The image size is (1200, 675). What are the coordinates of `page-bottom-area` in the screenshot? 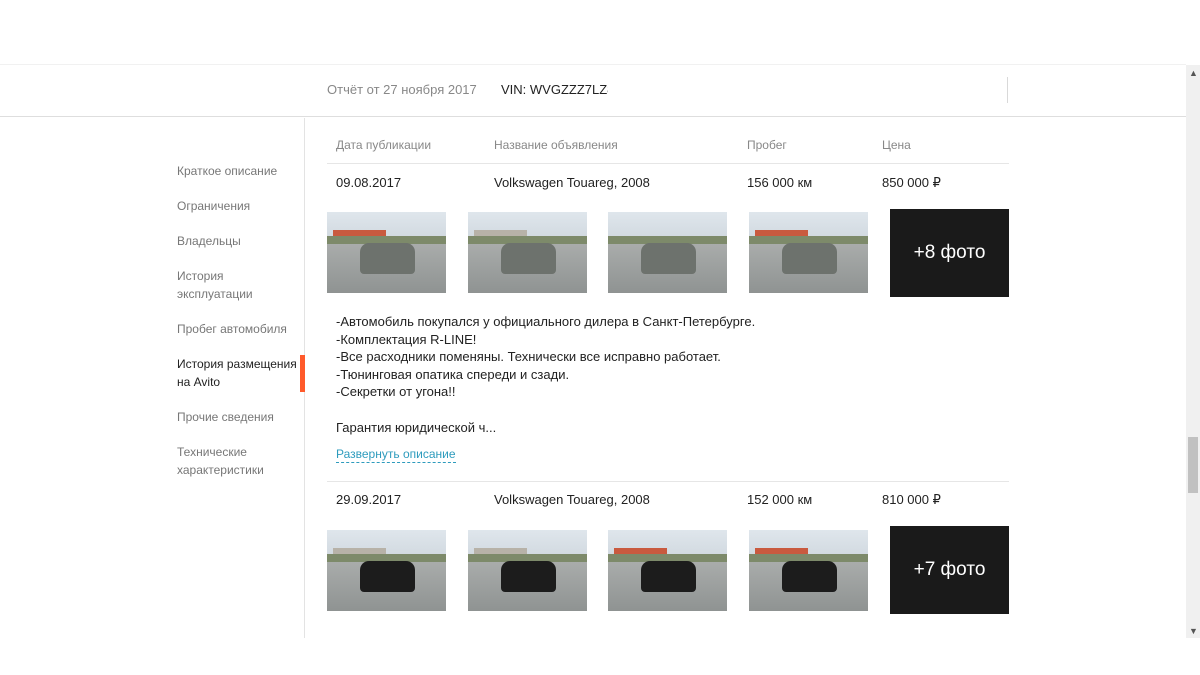 It's located at (593, 656).